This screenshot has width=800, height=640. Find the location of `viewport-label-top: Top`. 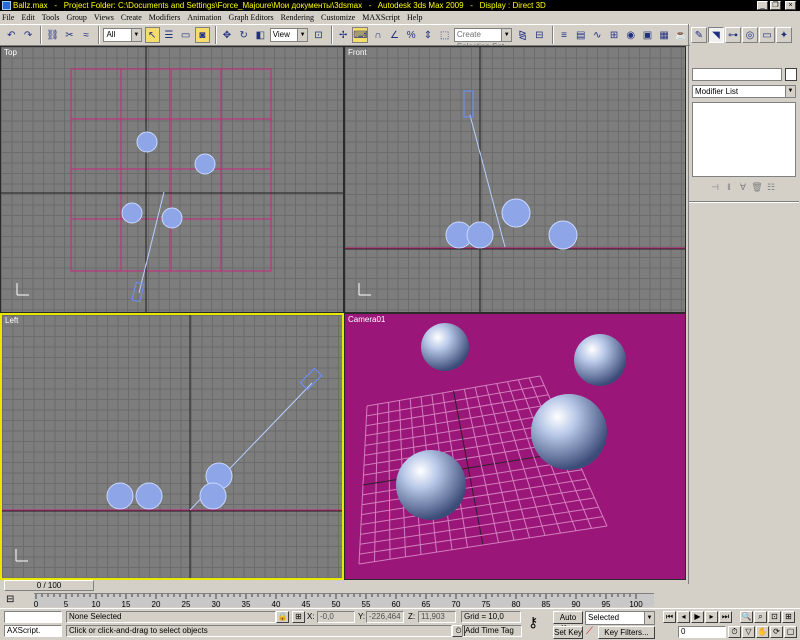

viewport-label-top: Top is located at coordinates (10, 52).